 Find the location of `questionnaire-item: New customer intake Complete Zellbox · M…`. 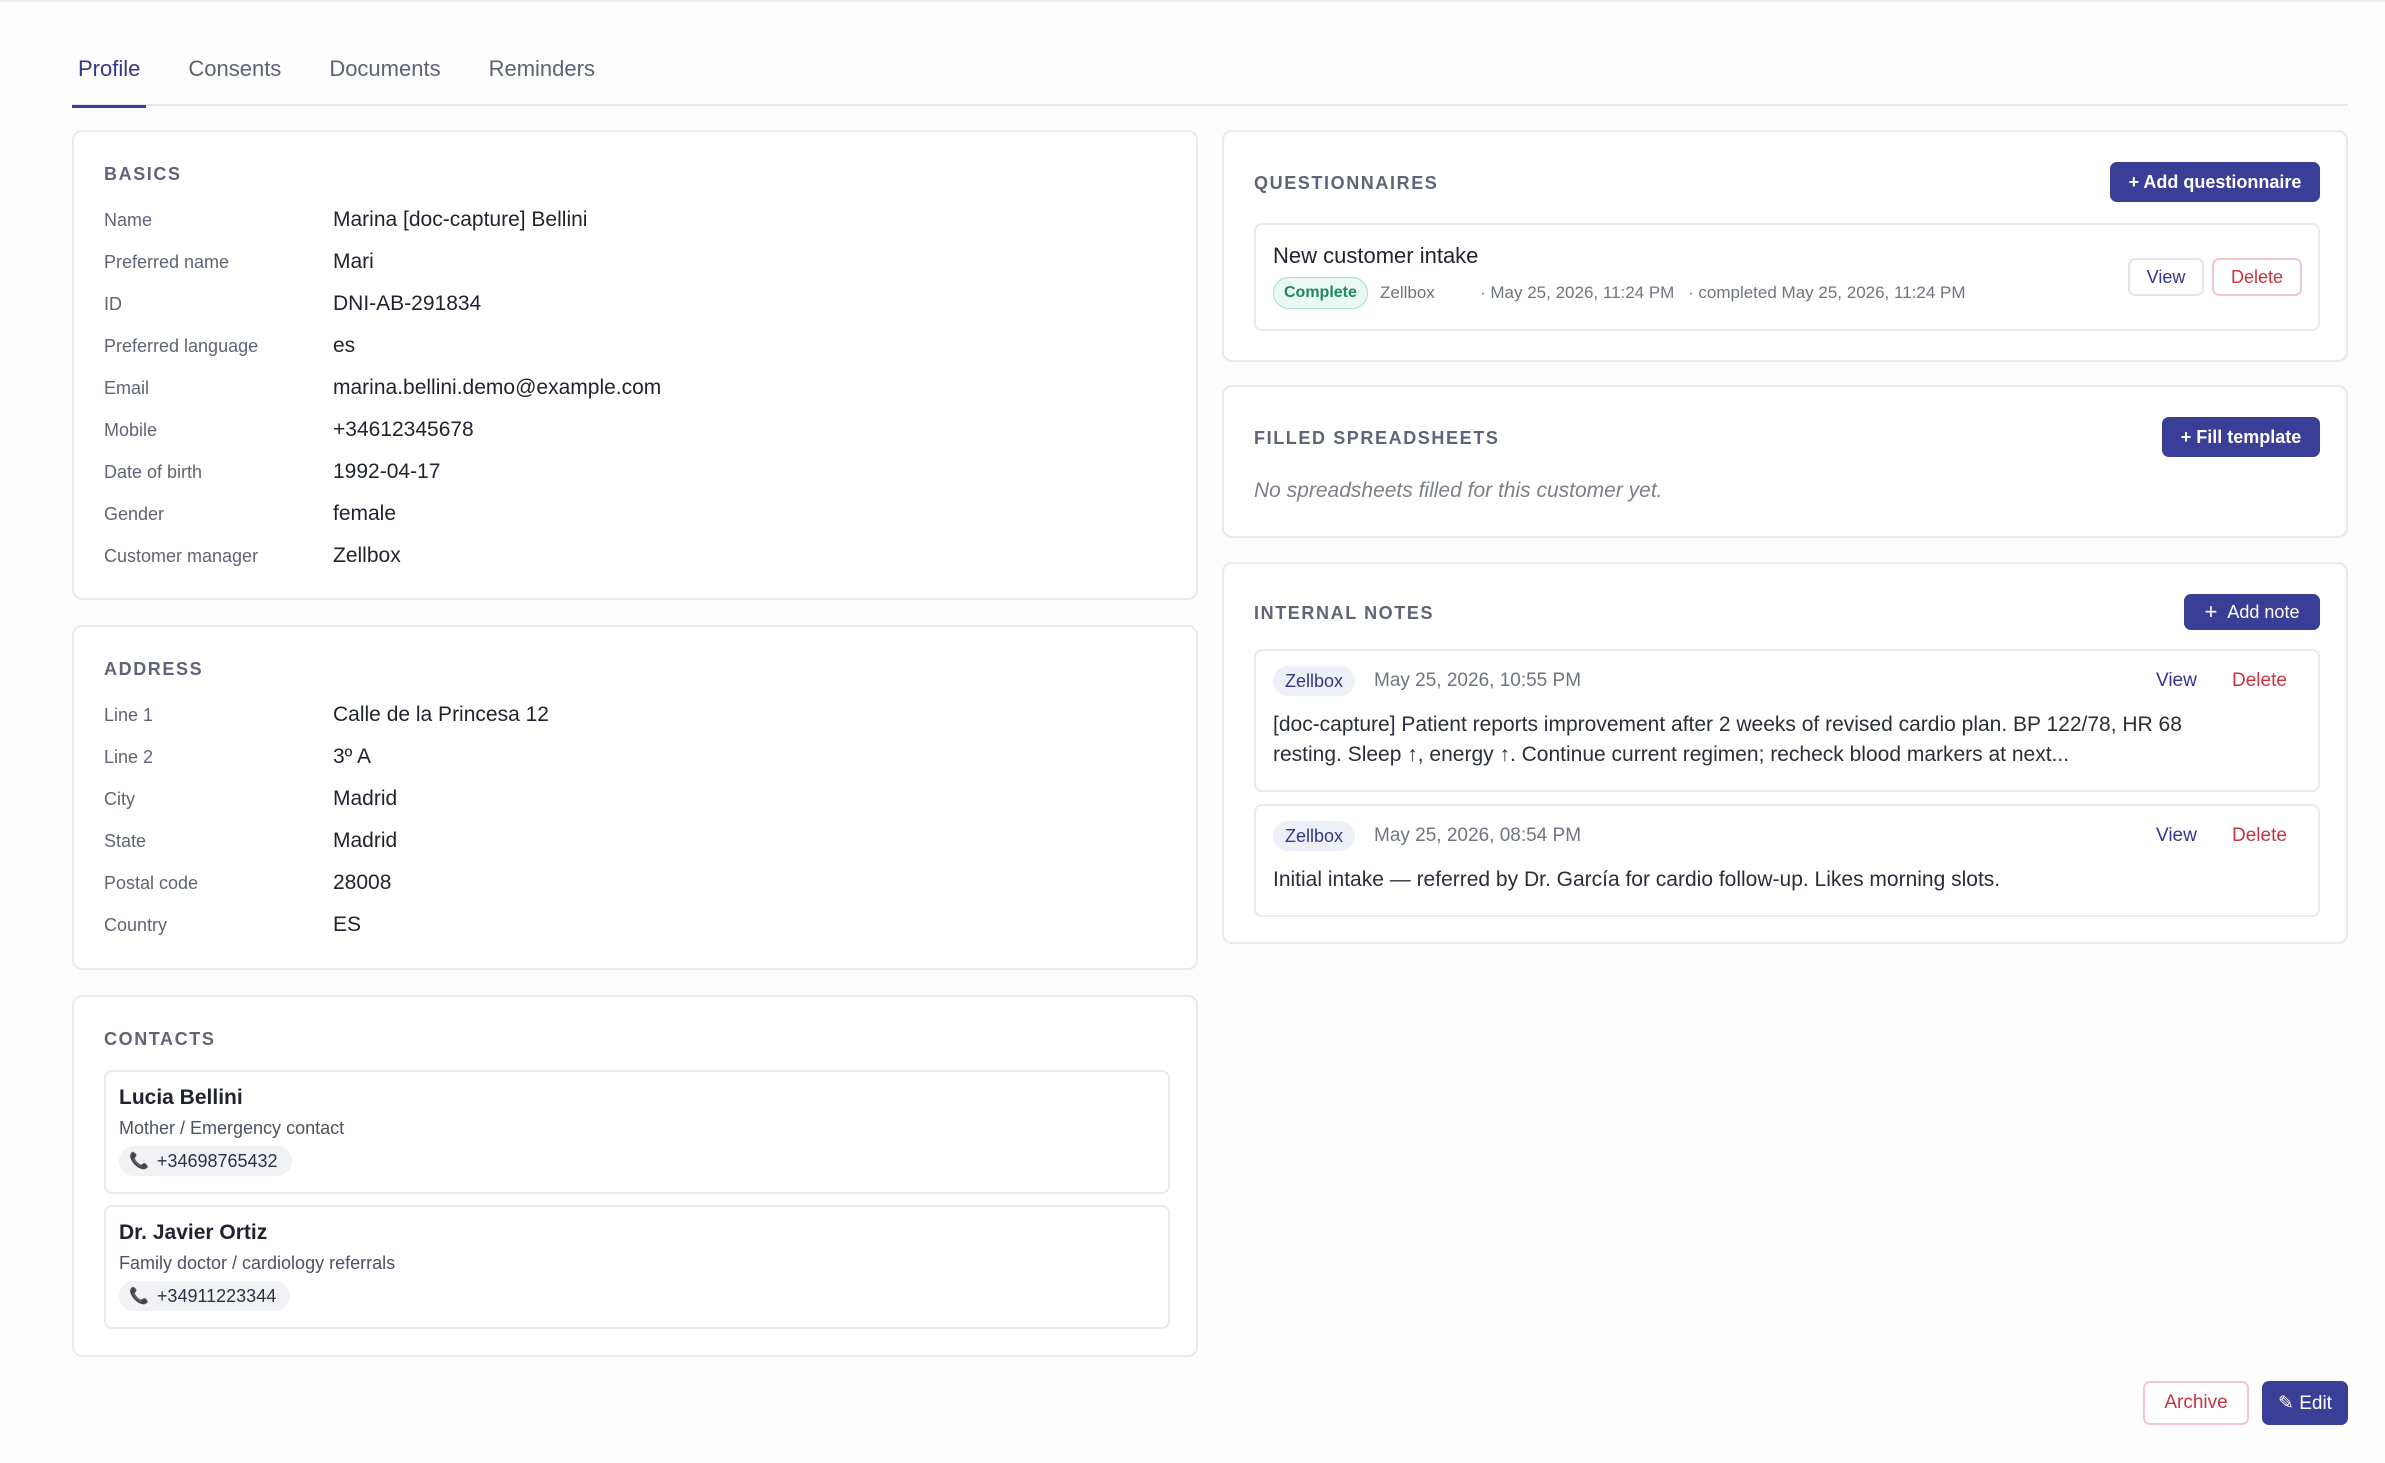

questionnaire-item: New customer intake Complete Zellbox · M… is located at coordinates (1787, 277).